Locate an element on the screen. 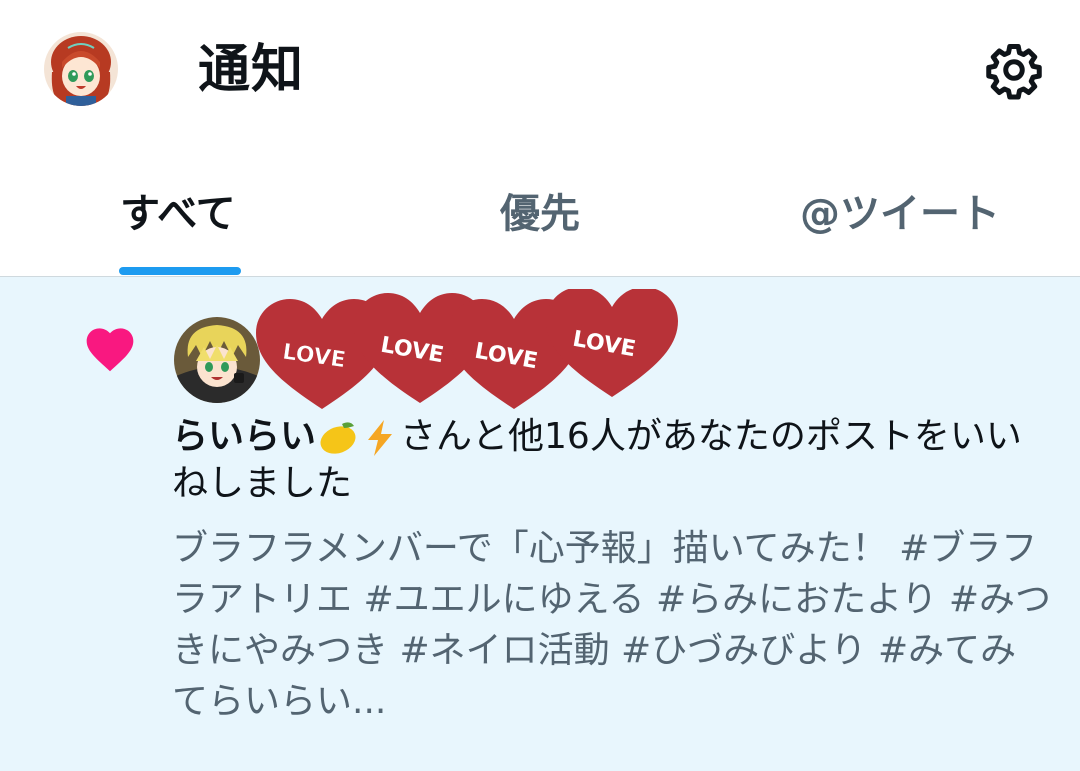 The height and width of the screenshot is (771, 1080). lemon-icon is located at coordinates (338, 438).